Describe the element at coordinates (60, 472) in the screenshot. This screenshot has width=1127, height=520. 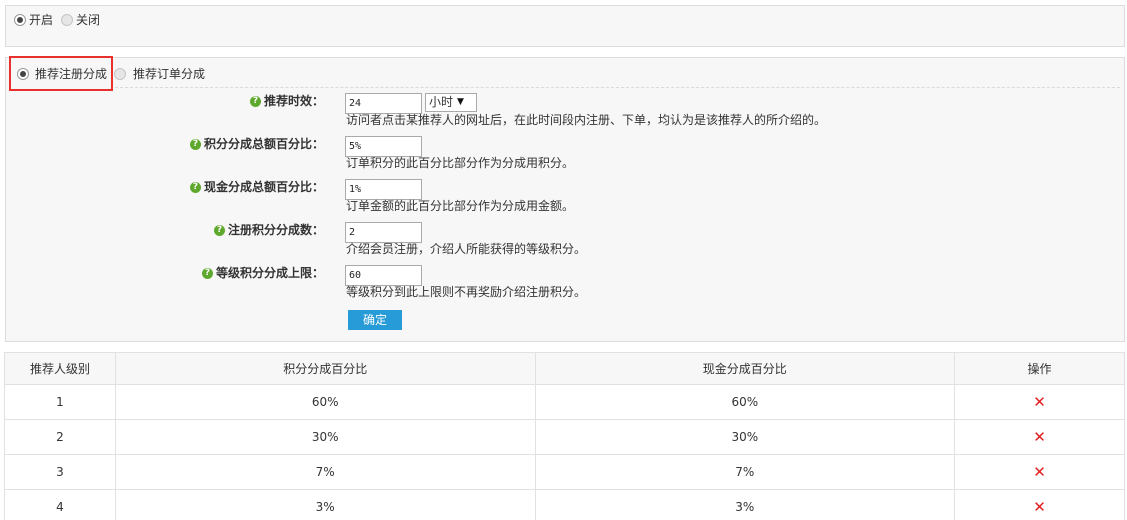
I see `cell-level: 3` at that location.